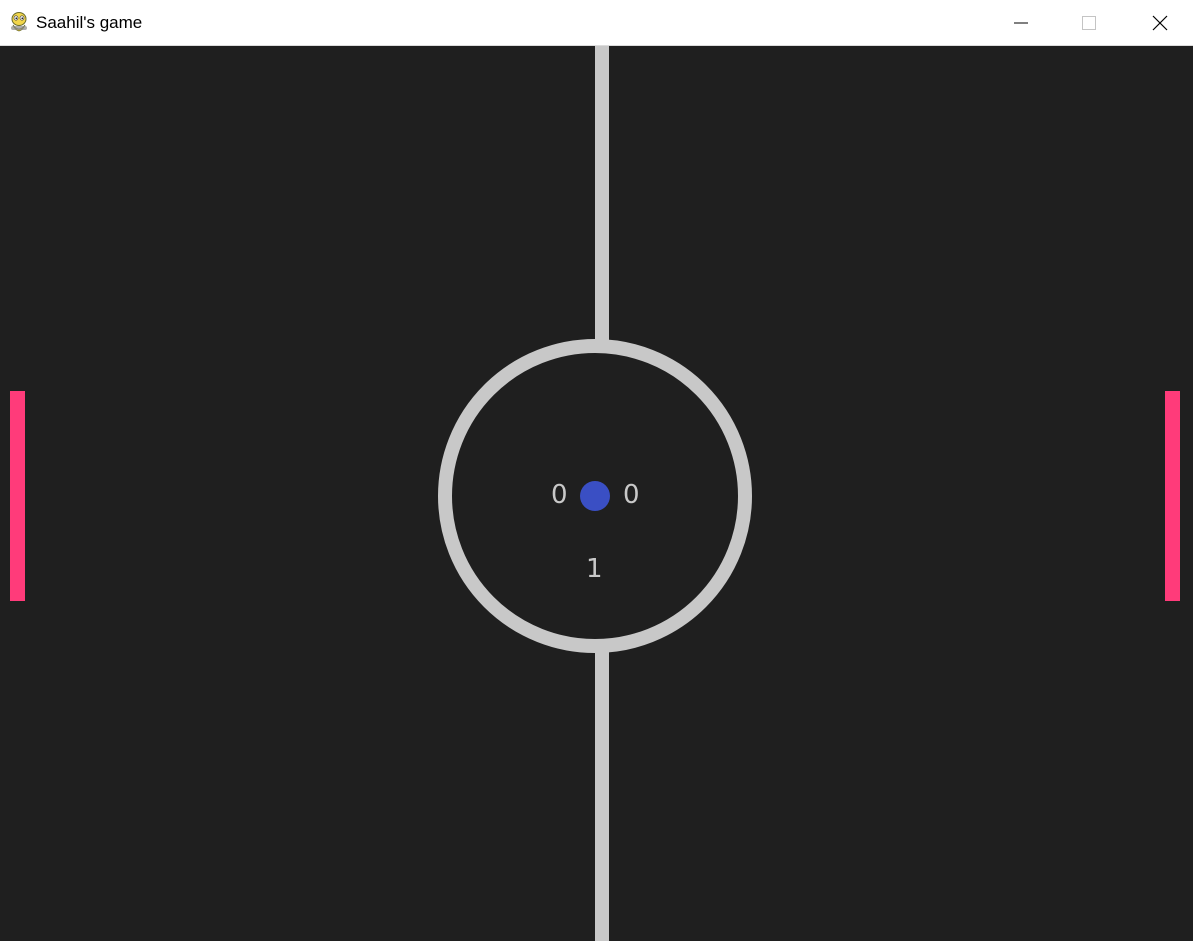 This screenshot has width=1193, height=941. I want to click on left-paddle, so click(17, 496).